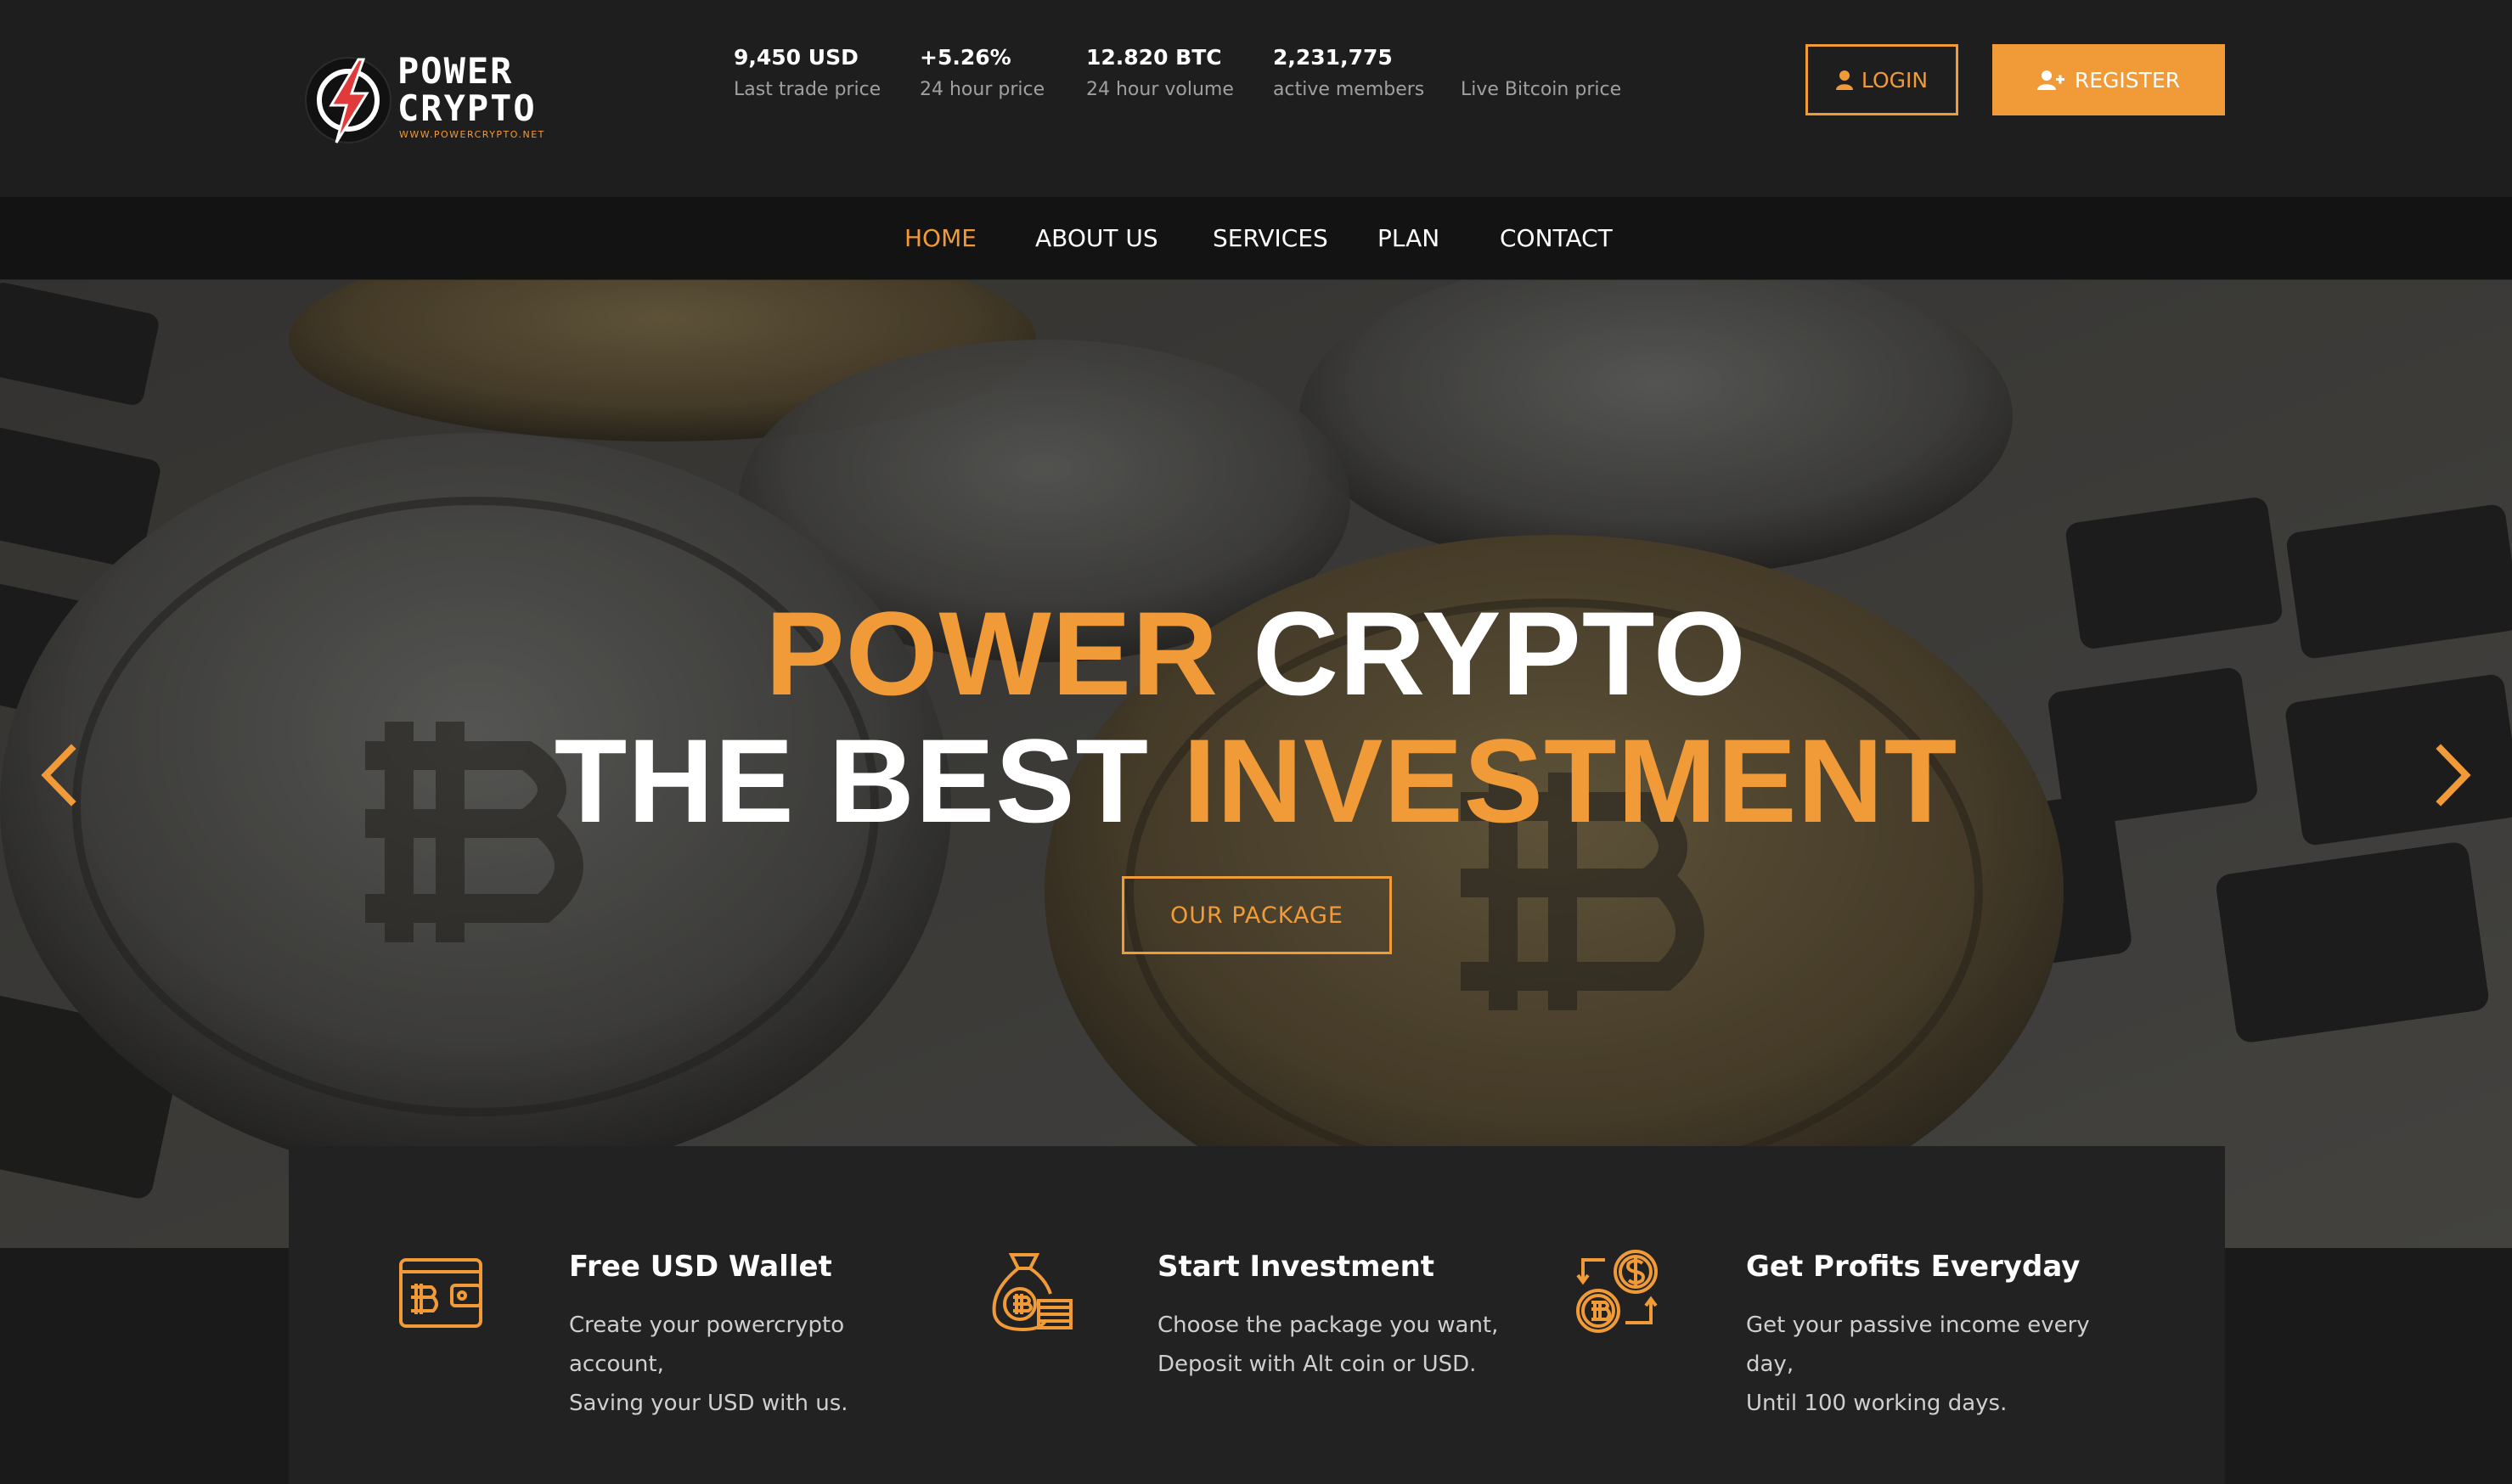  Describe the element at coordinates (1270, 239) in the screenshot. I see `nav-services: SERVICES` at that location.